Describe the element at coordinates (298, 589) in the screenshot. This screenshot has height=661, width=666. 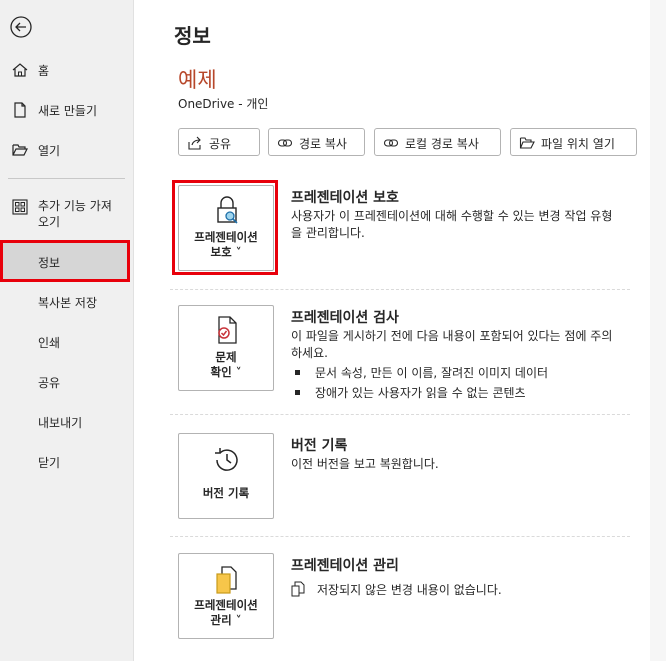
I see `document-icon` at that location.